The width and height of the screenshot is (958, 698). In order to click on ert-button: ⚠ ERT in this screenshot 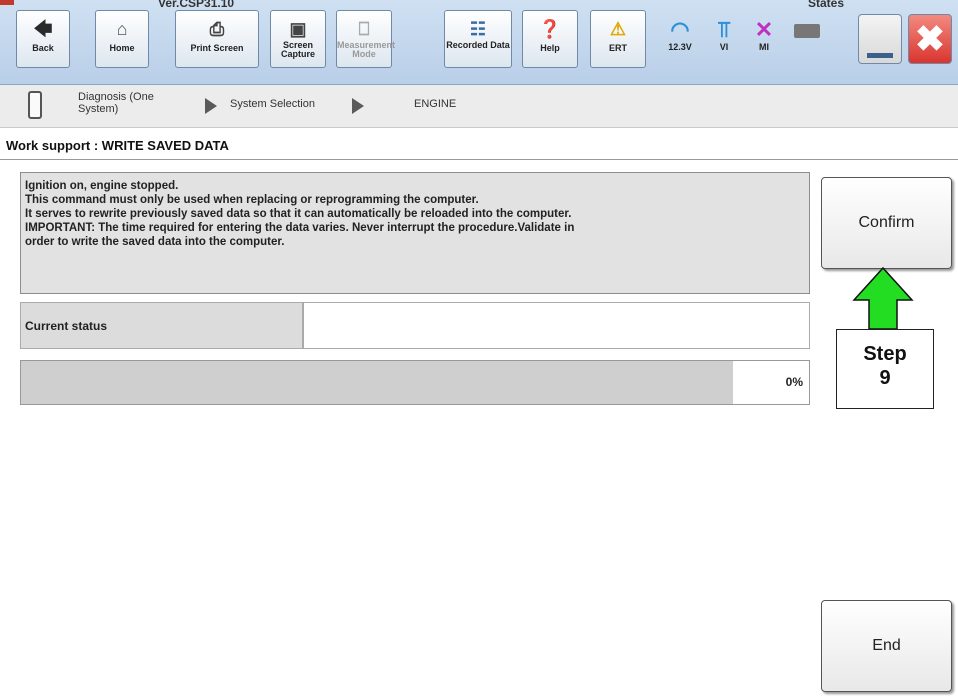, I will do `click(618, 39)`.